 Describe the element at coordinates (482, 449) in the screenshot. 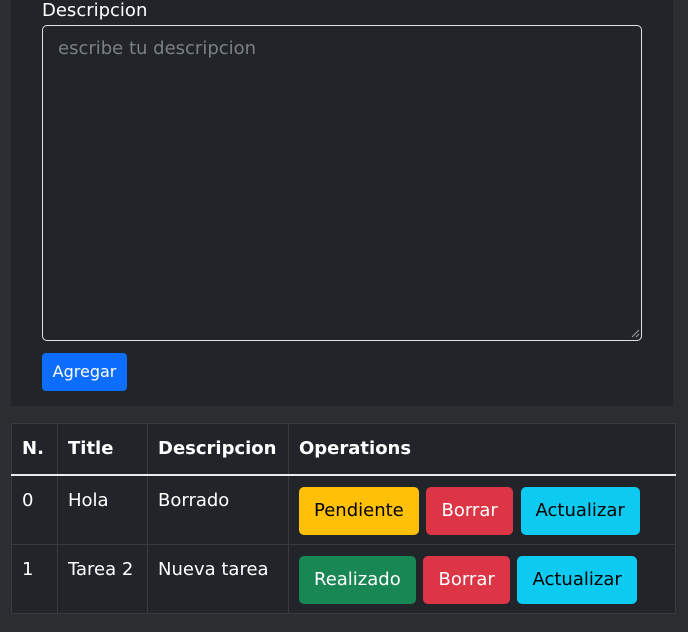

I see `header-operations: Operations` at that location.